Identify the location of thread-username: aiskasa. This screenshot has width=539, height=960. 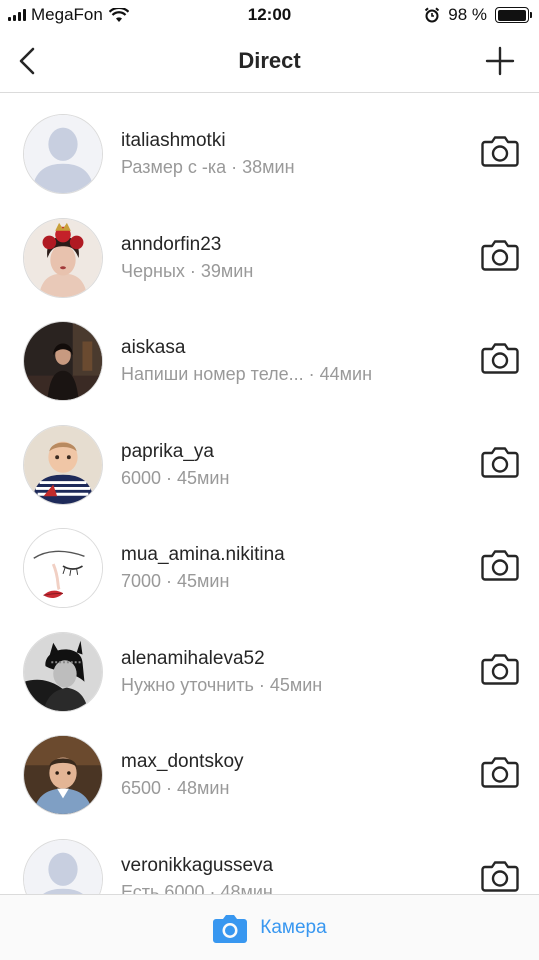
(153, 347).